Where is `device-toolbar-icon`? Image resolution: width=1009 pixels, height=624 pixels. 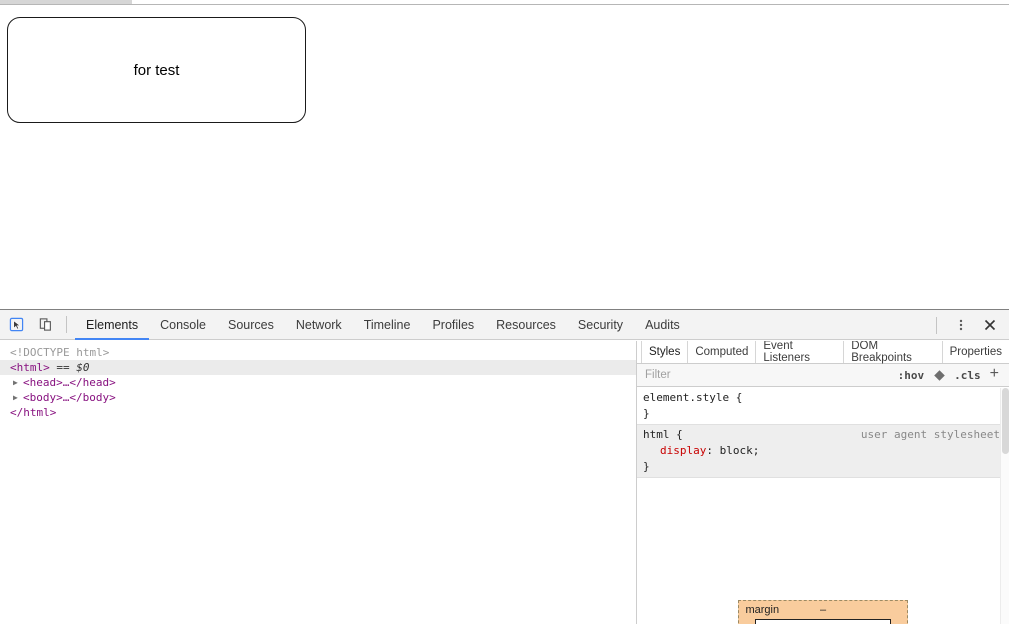
device-toolbar-icon is located at coordinates (45, 325).